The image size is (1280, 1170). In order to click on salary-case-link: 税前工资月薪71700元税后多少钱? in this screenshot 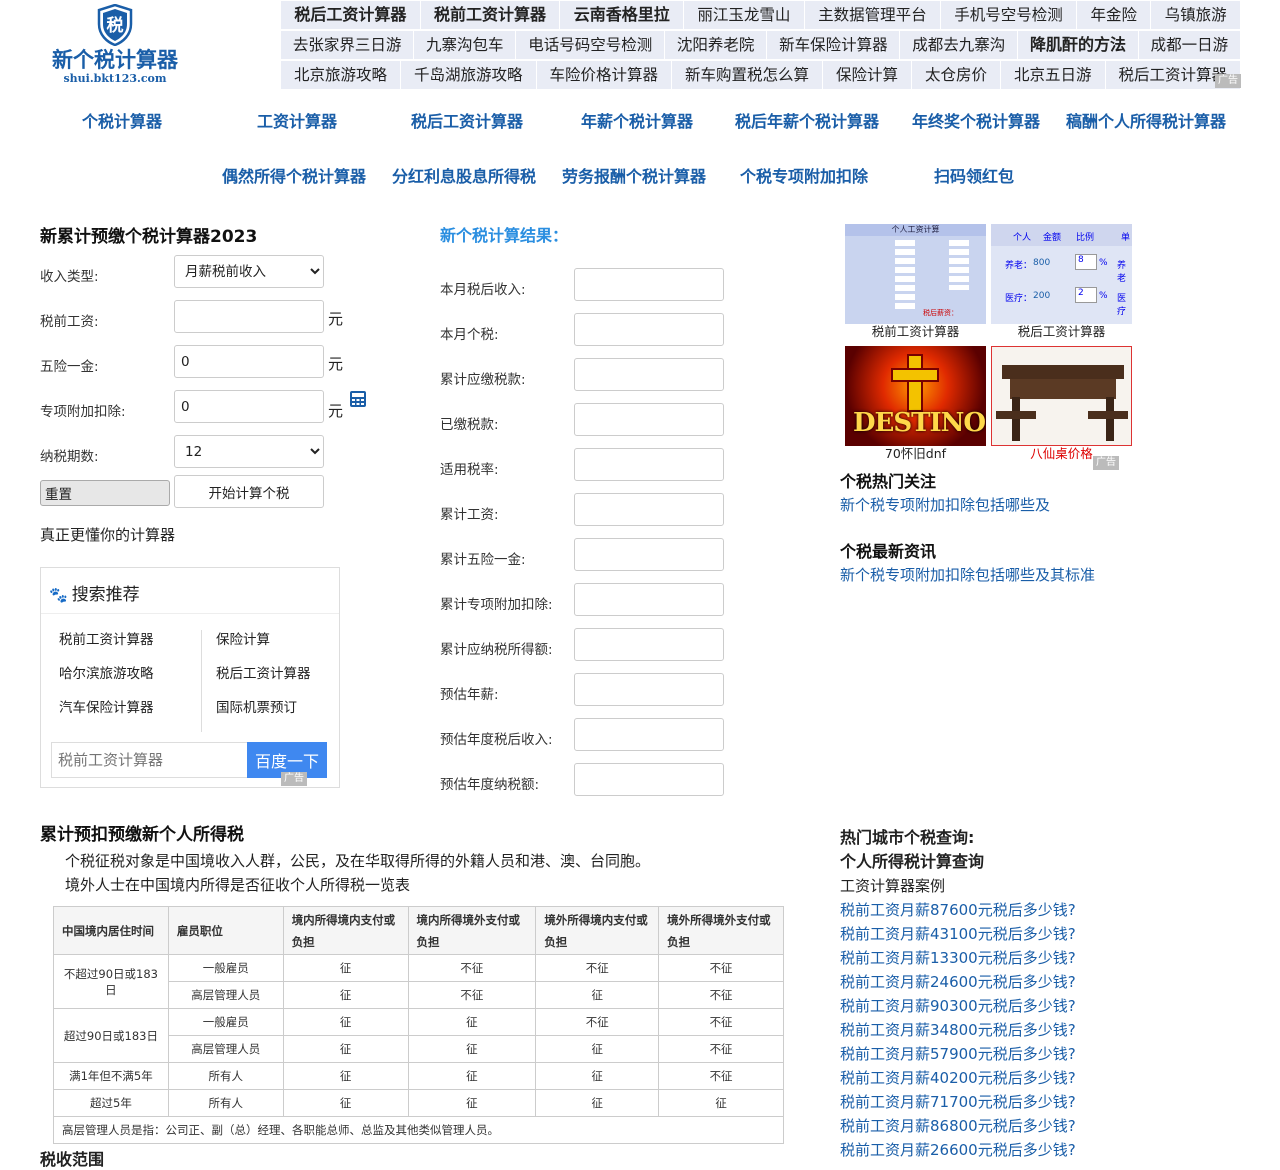, I will do `click(1010, 1102)`.